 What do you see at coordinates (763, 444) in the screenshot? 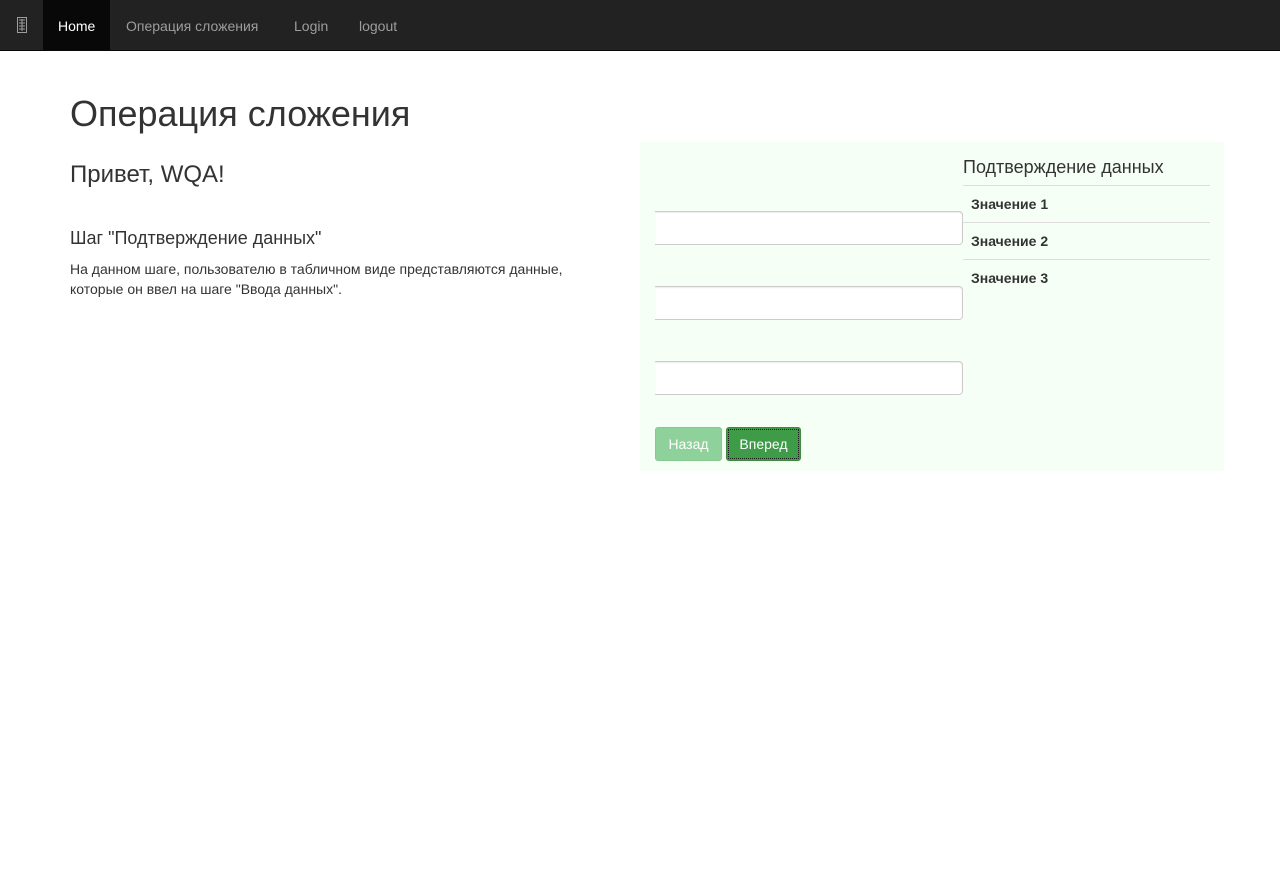
I see `next-button: Вперед` at bounding box center [763, 444].